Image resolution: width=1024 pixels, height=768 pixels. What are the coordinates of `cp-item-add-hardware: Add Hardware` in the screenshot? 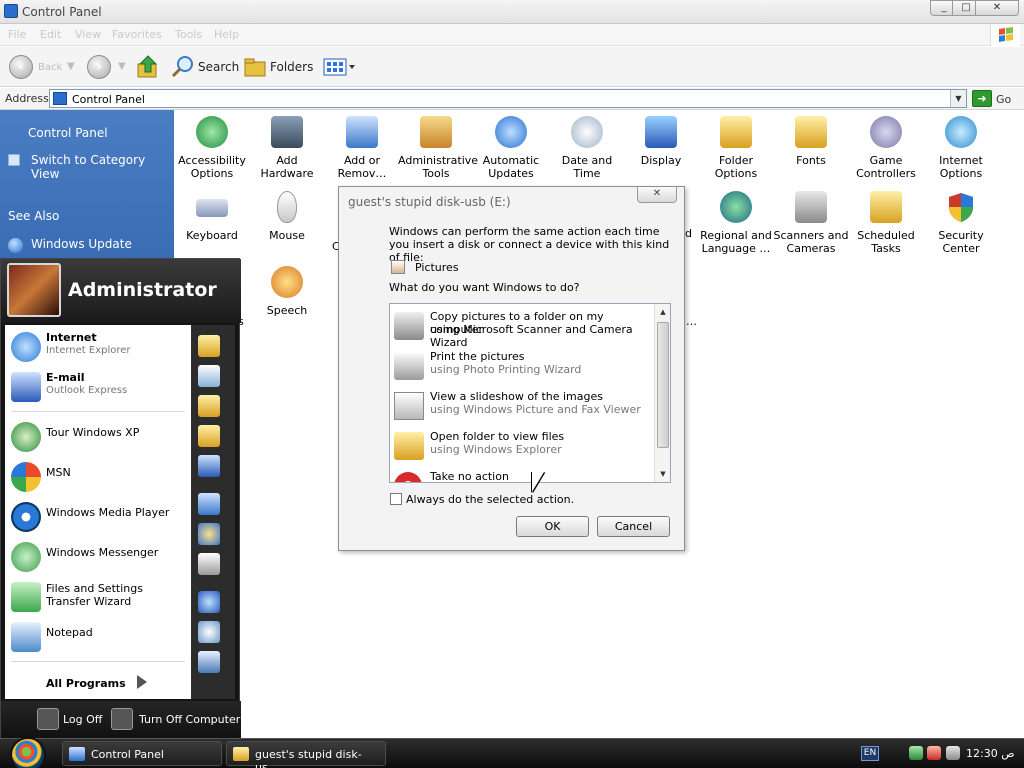 It's located at (287, 147).